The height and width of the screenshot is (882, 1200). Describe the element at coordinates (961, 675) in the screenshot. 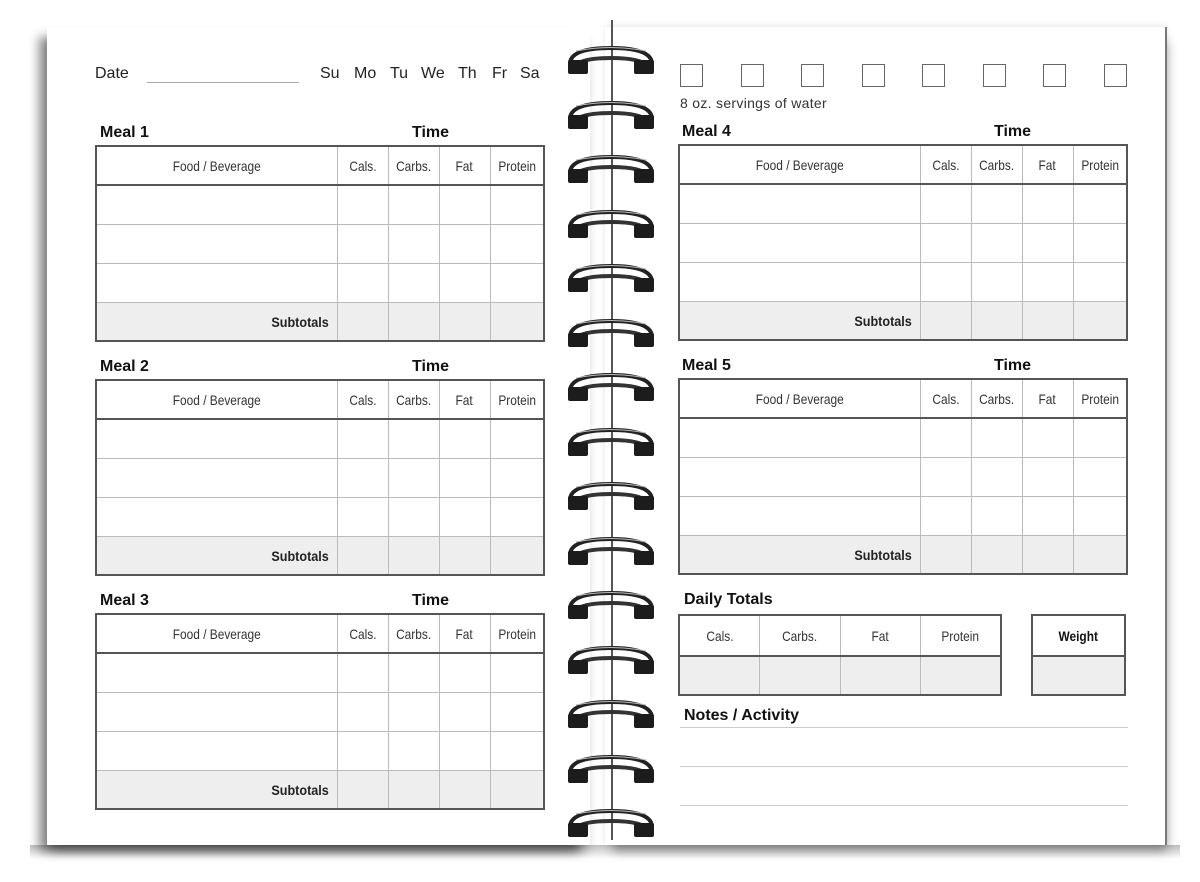

I see `daily-total-protein-cell` at that location.